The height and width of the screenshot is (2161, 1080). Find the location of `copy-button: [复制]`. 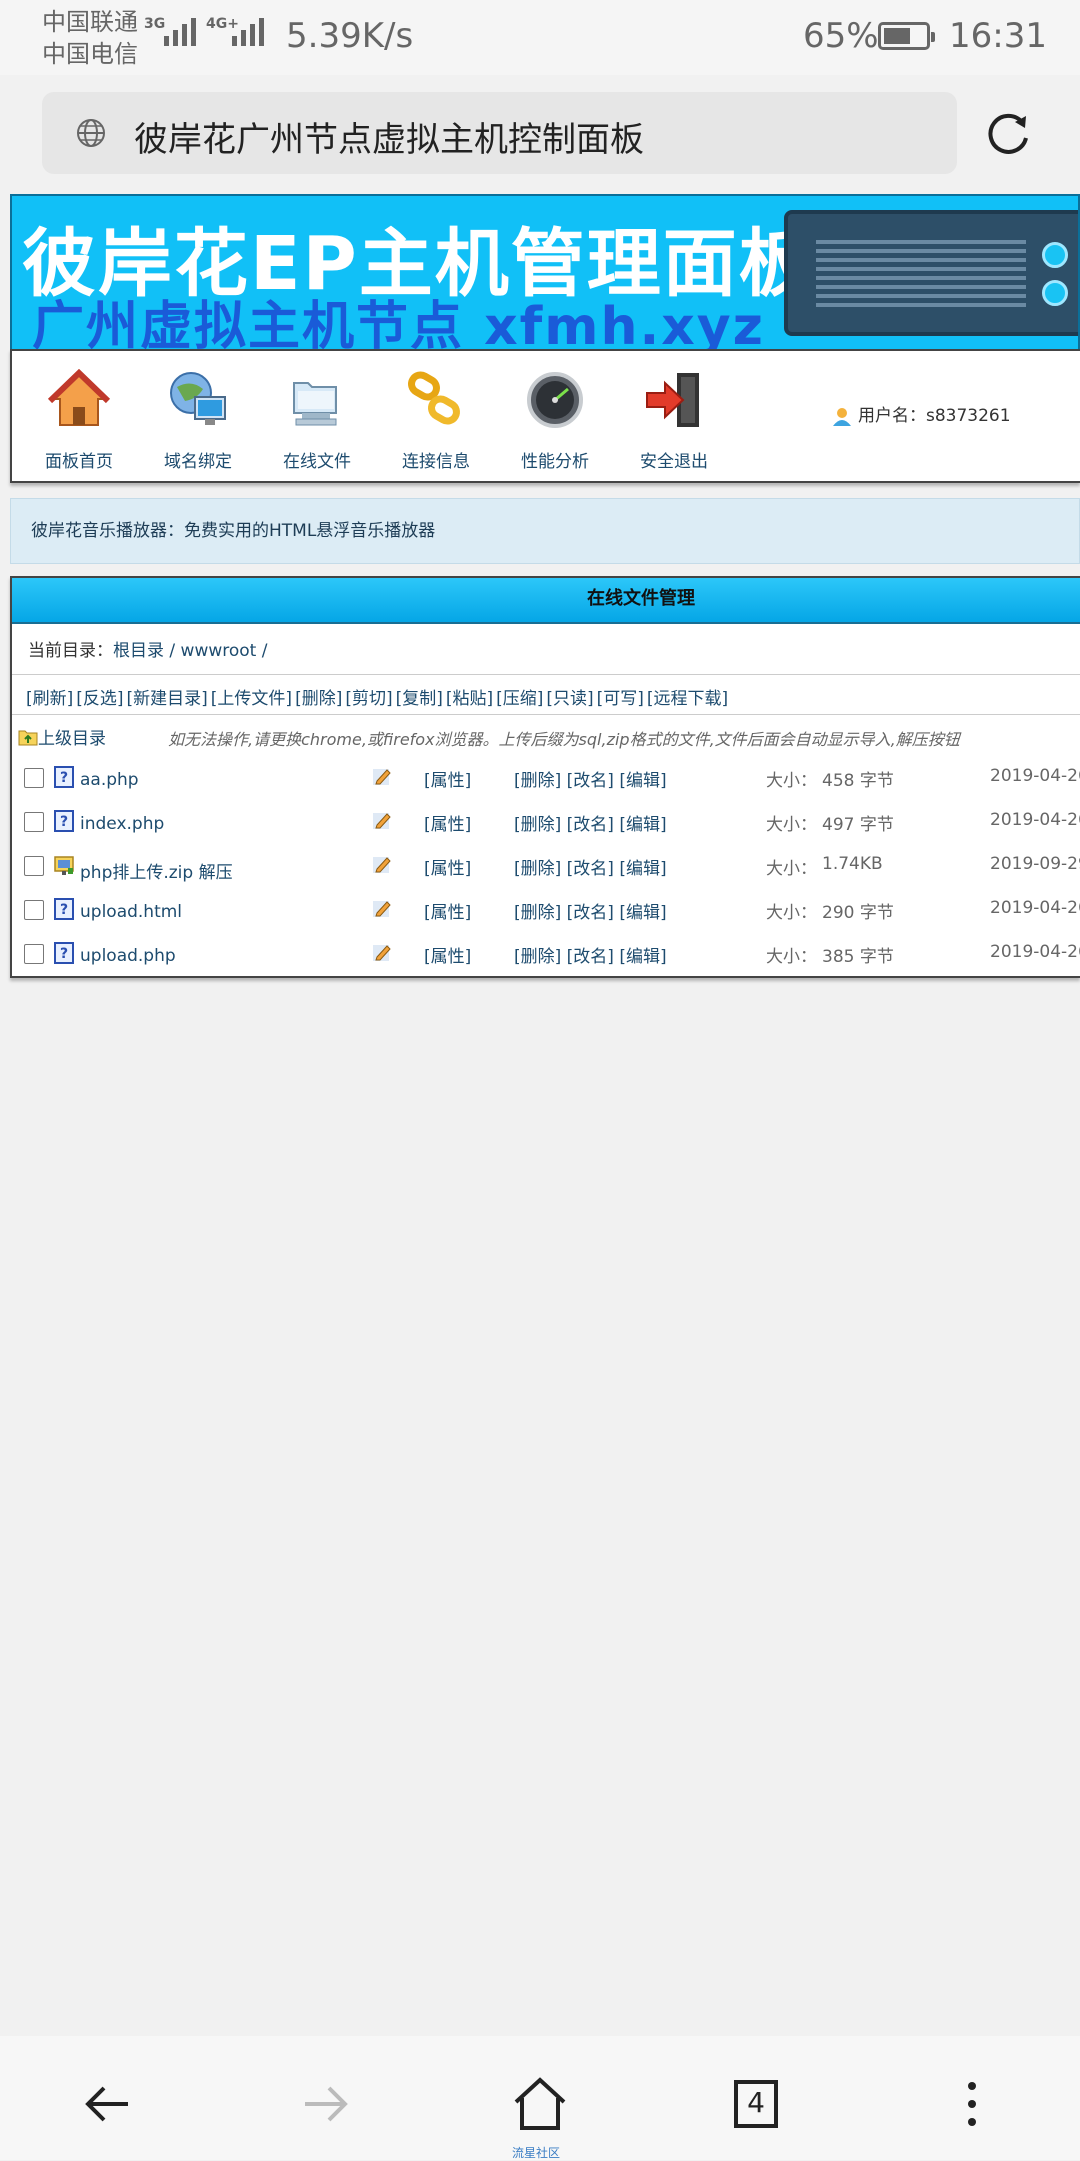

copy-button: [复制] is located at coordinates (419, 699).